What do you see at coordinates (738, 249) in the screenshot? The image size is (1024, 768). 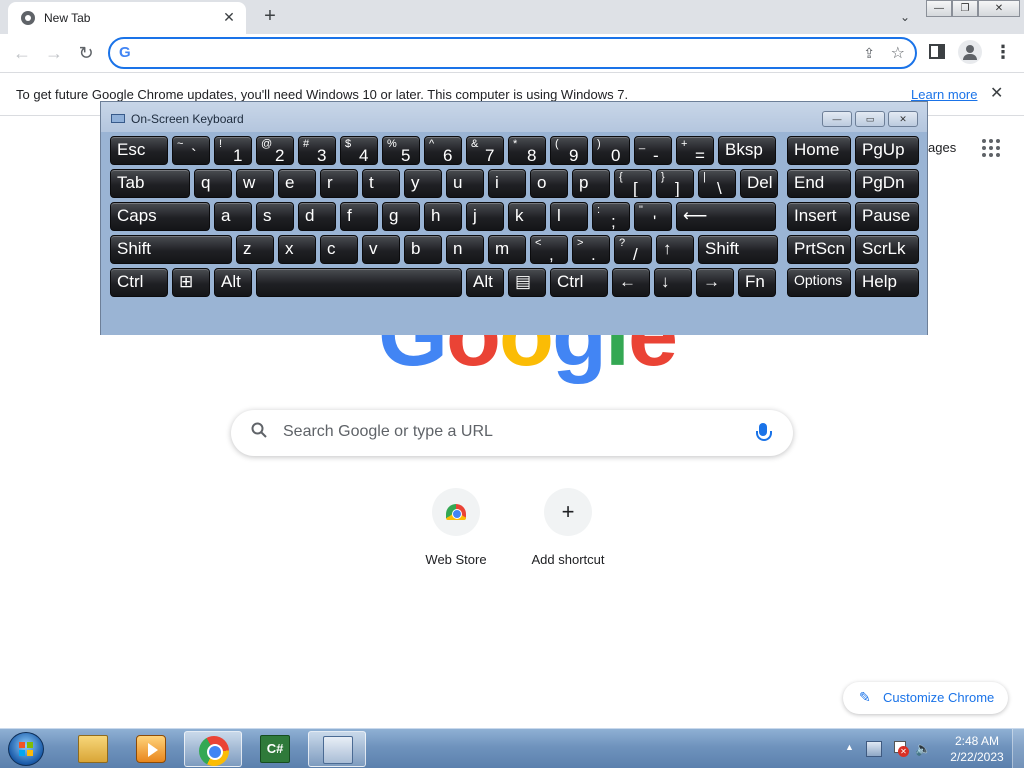 I see `key-shift: Shift` at bounding box center [738, 249].